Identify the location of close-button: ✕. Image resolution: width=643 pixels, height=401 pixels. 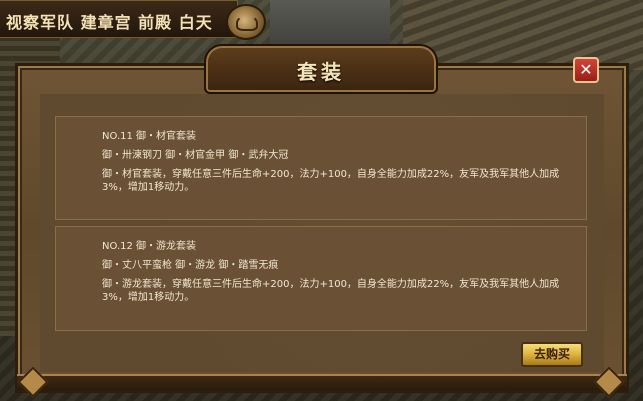
(586, 70).